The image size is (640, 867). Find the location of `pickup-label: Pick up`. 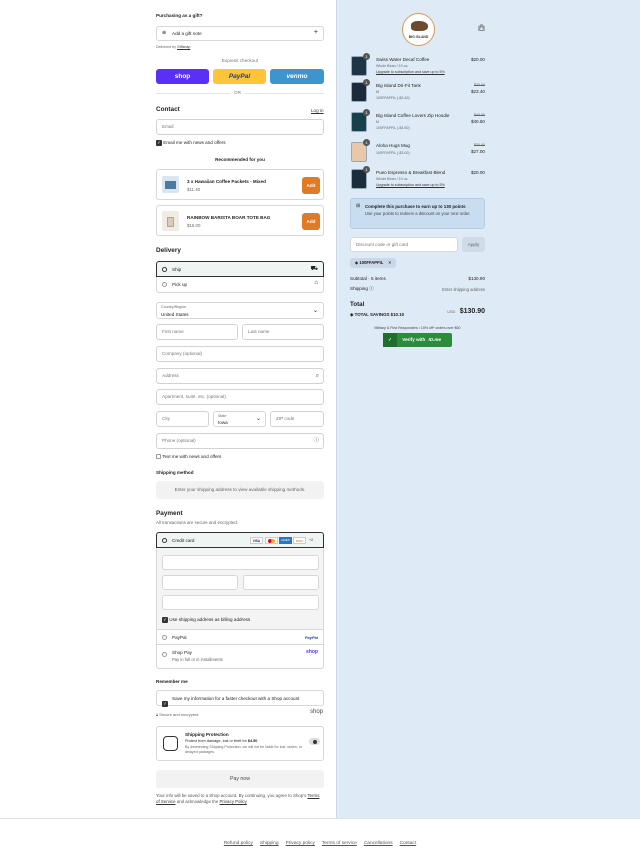

pickup-label: Pick up is located at coordinates (180, 284).